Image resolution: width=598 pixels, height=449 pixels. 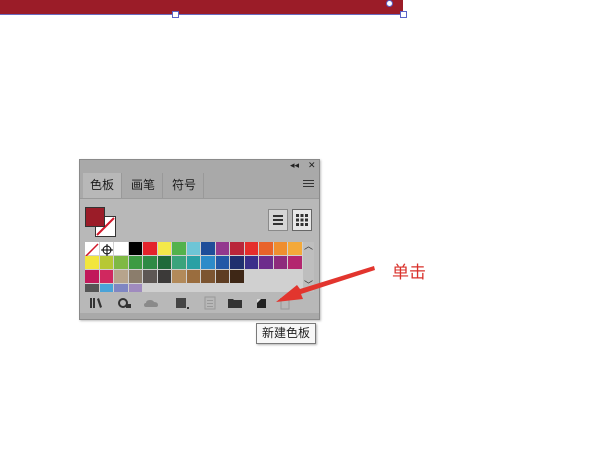 What do you see at coordinates (95, 217) in the screenshot?
I see `fill-color-swatch` at bounding box center [95, 217].